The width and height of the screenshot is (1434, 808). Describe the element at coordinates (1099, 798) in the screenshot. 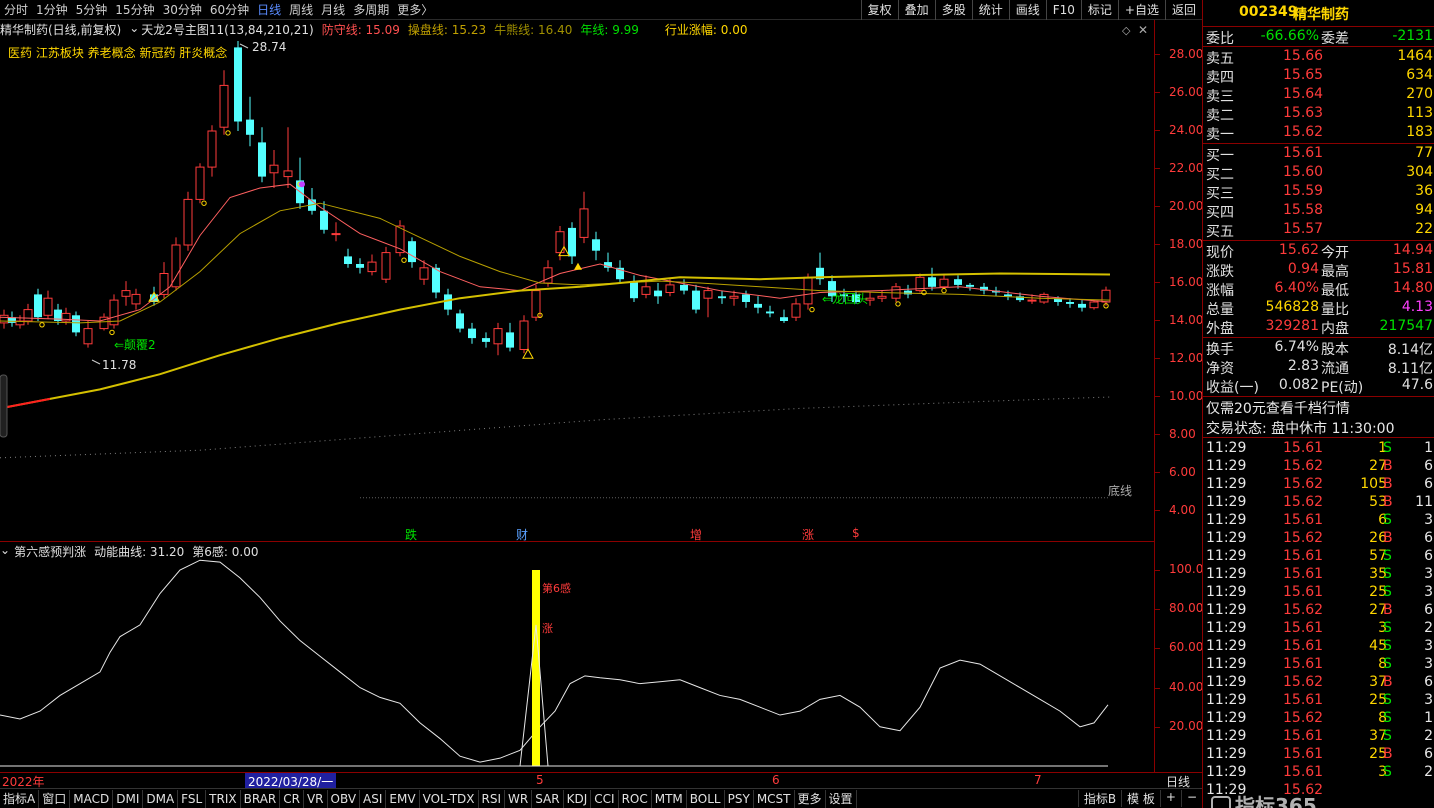

I see `bottom-control-0: 指标B` at that location.